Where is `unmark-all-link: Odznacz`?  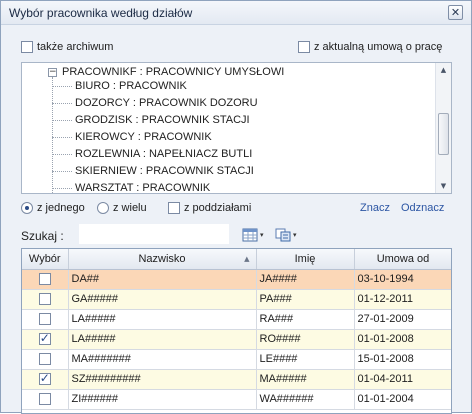
unmark-all-link: Odznacz is located at coordinates (422, 208).